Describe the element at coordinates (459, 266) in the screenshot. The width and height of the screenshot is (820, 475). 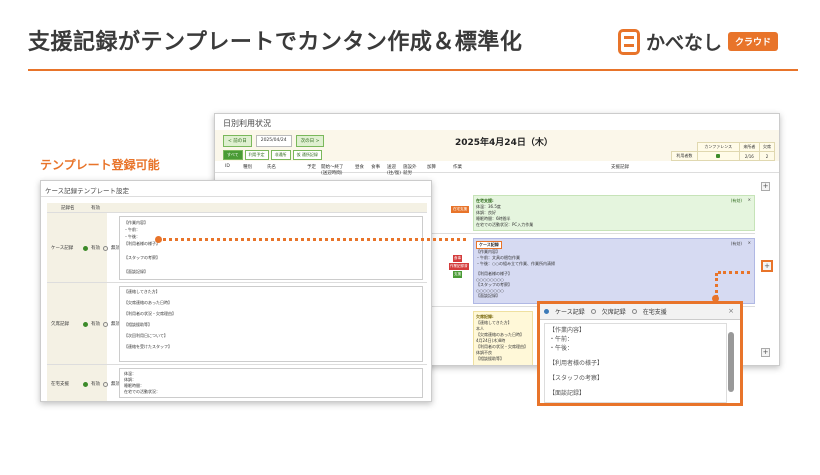
I see `status-badge: 作業記録済` at that location.